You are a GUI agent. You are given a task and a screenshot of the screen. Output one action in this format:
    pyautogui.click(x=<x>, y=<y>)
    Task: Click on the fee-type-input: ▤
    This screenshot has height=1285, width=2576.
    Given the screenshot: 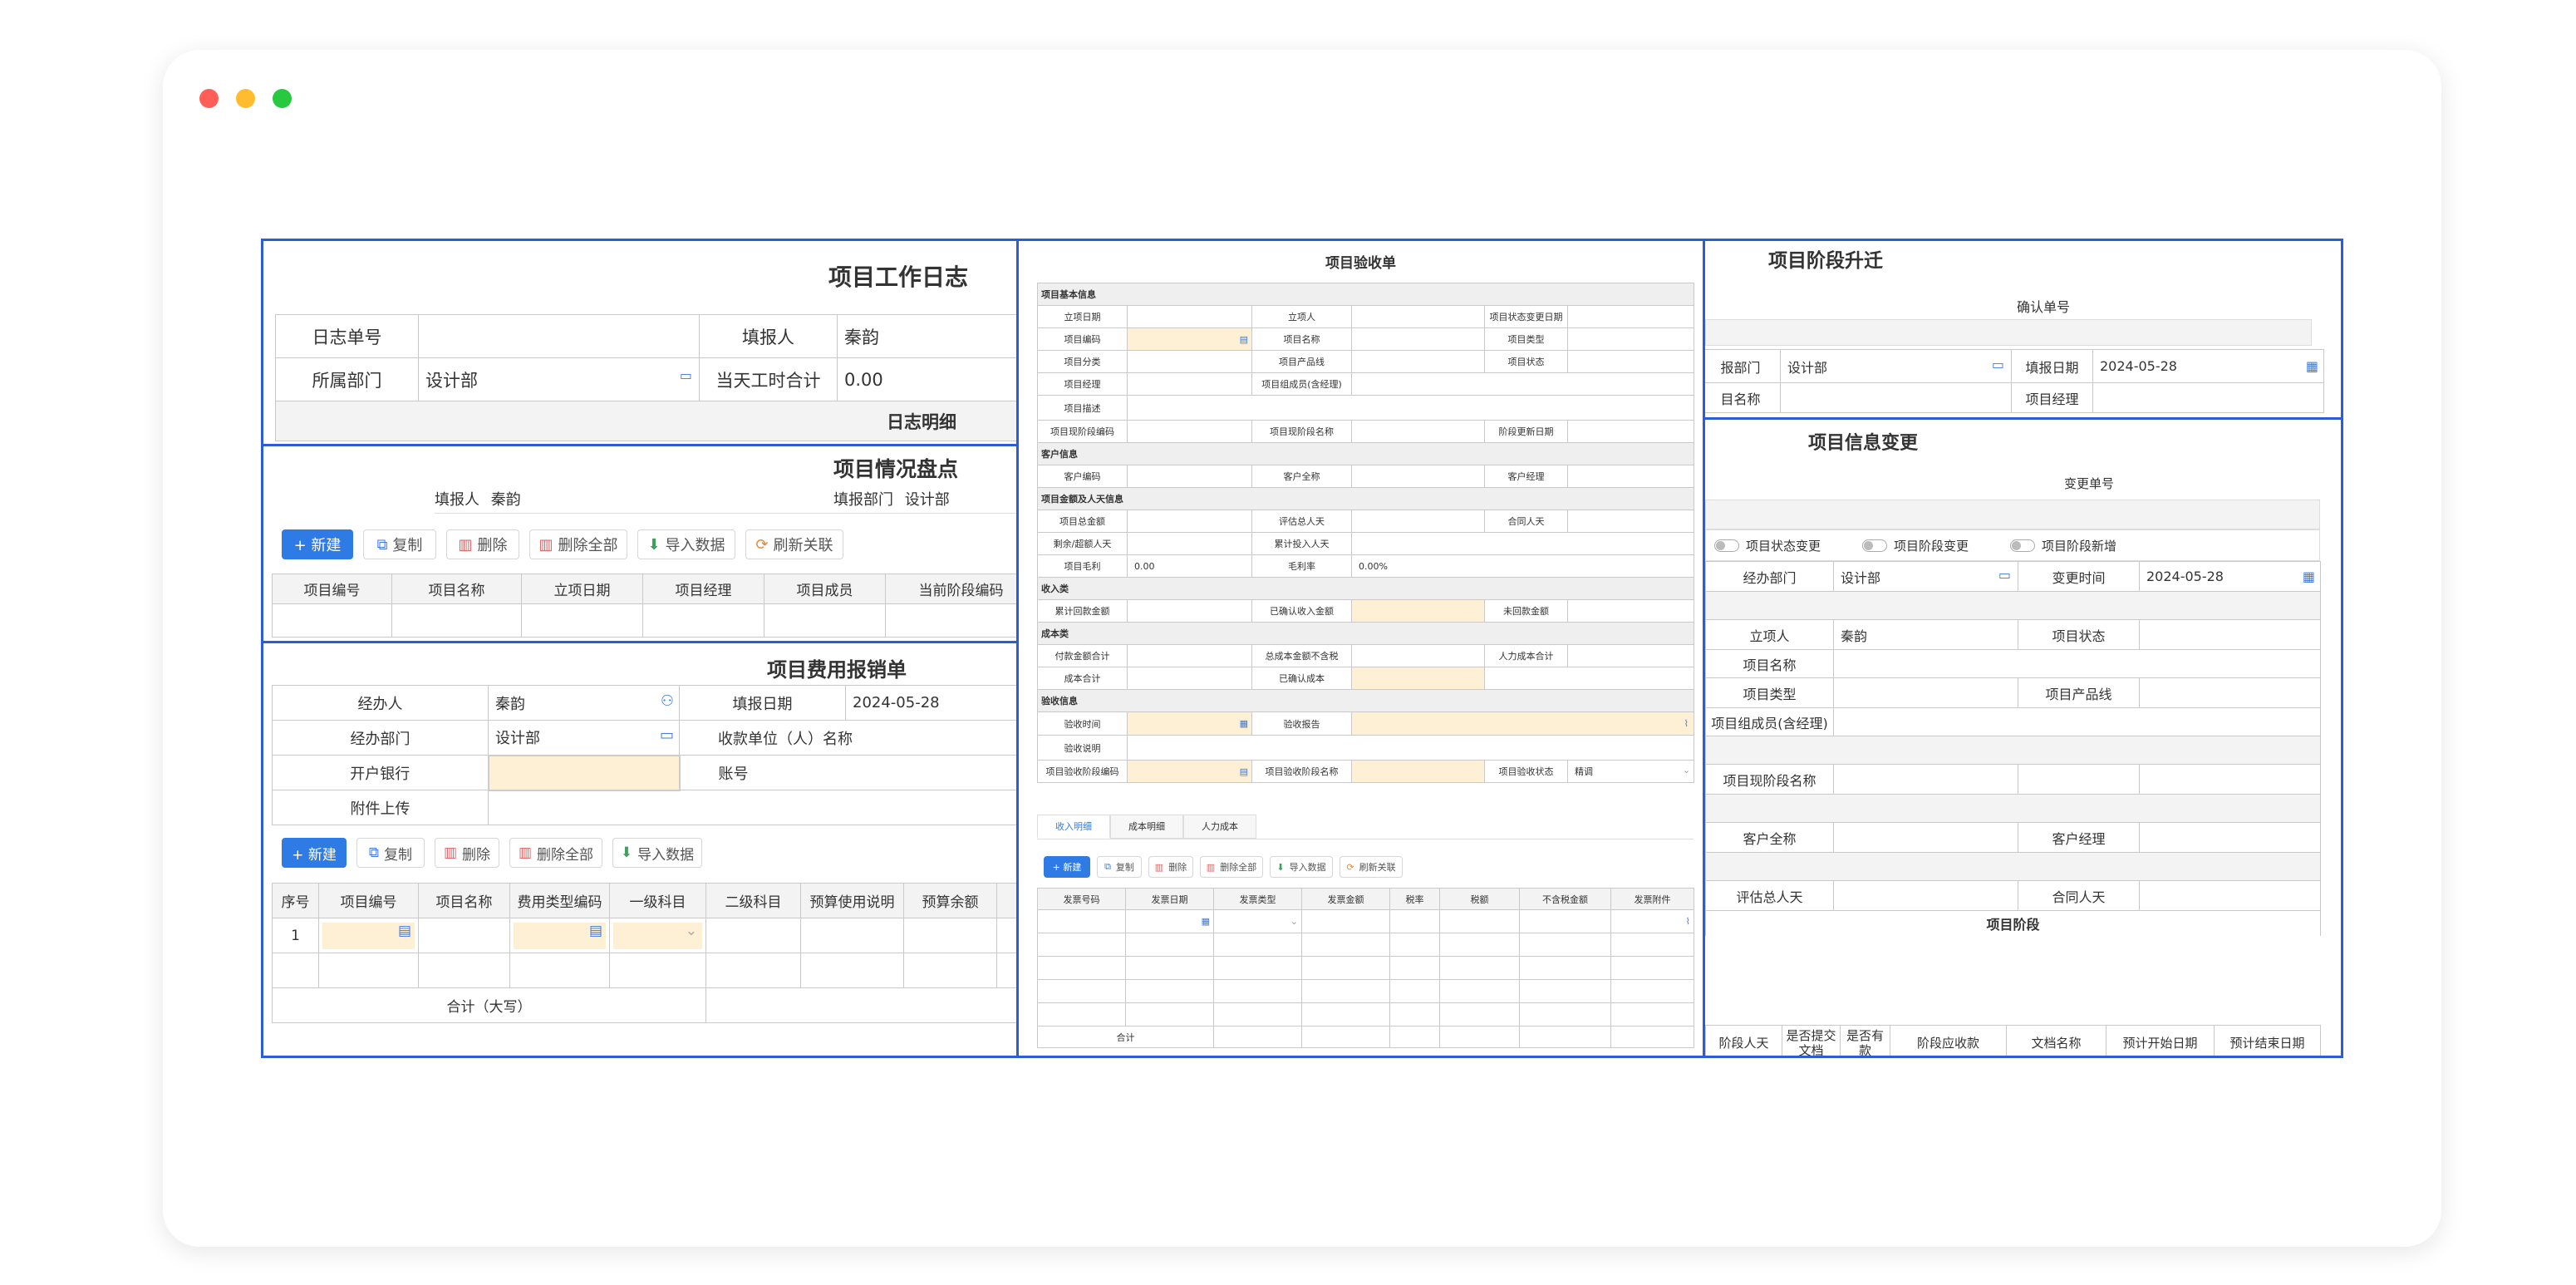 What is the action you would take?
    pyautogui.click(x=560, y=935)
    